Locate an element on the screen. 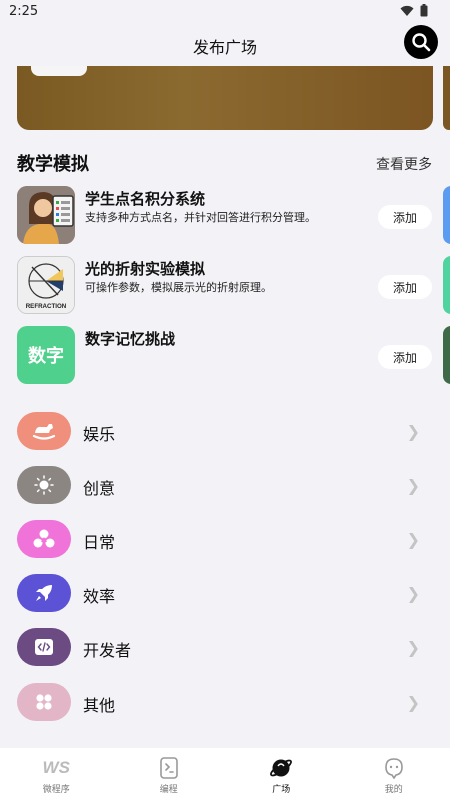 The height and width of the screenshot is (800, 450). tab-programming: 编程 is located at coordinates (169, 774).